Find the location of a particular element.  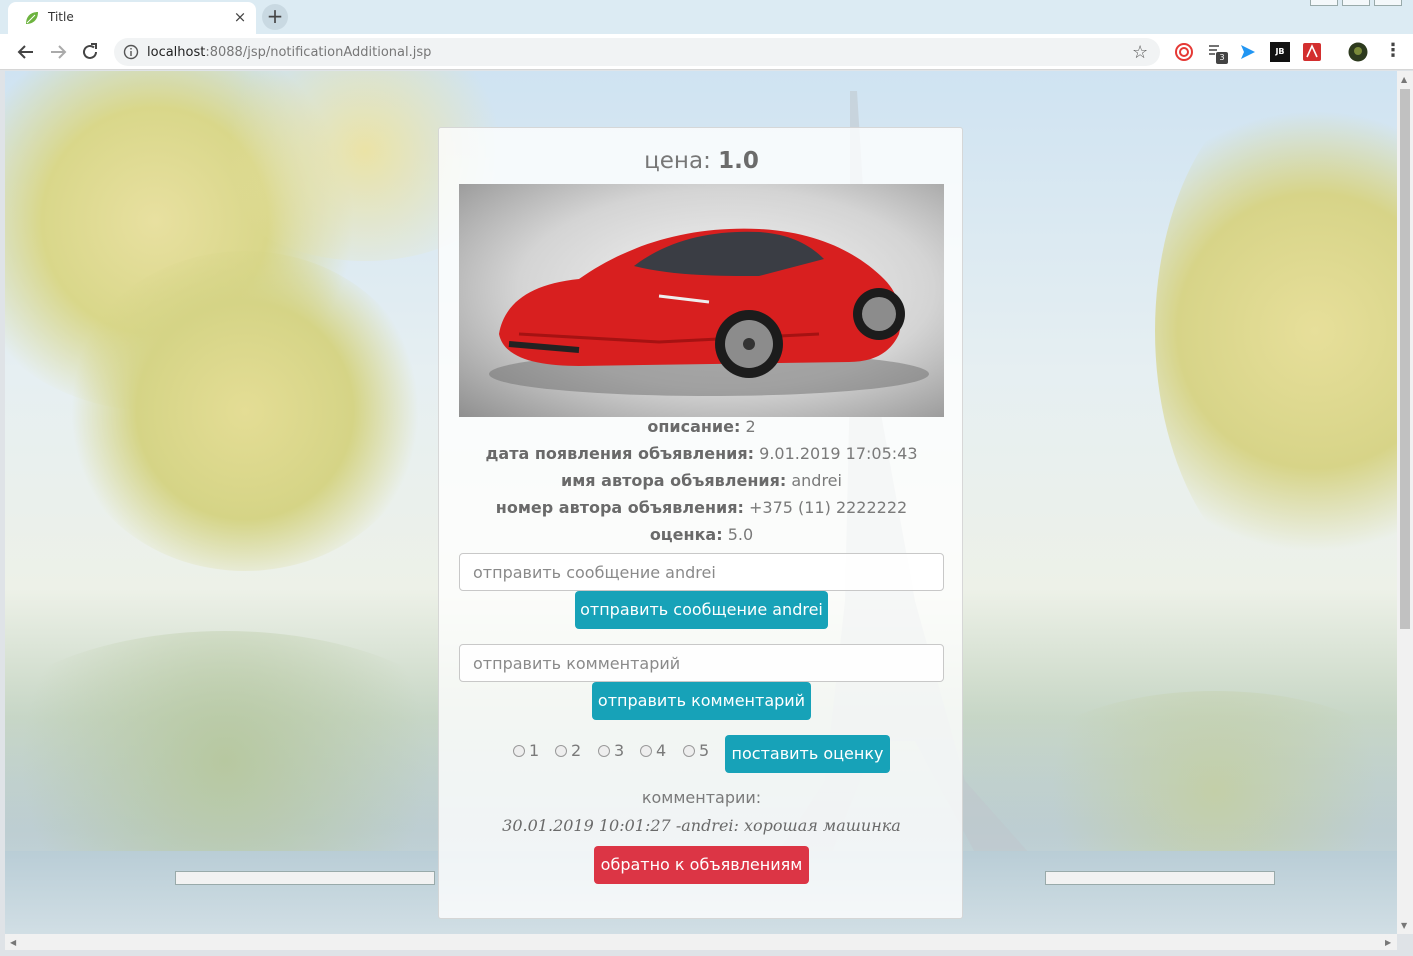

rating-option-label: 4 is located at coordinates (661, 750).